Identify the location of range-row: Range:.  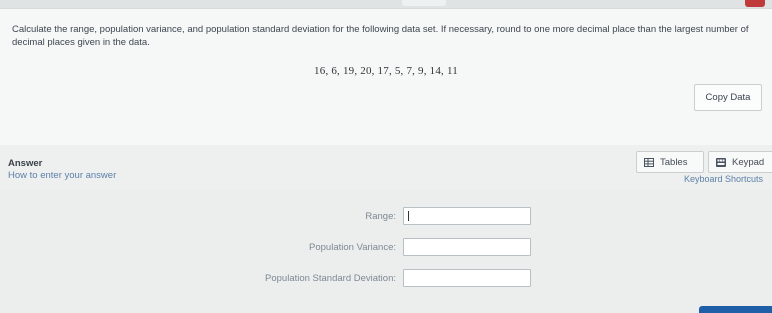
(386, 217).